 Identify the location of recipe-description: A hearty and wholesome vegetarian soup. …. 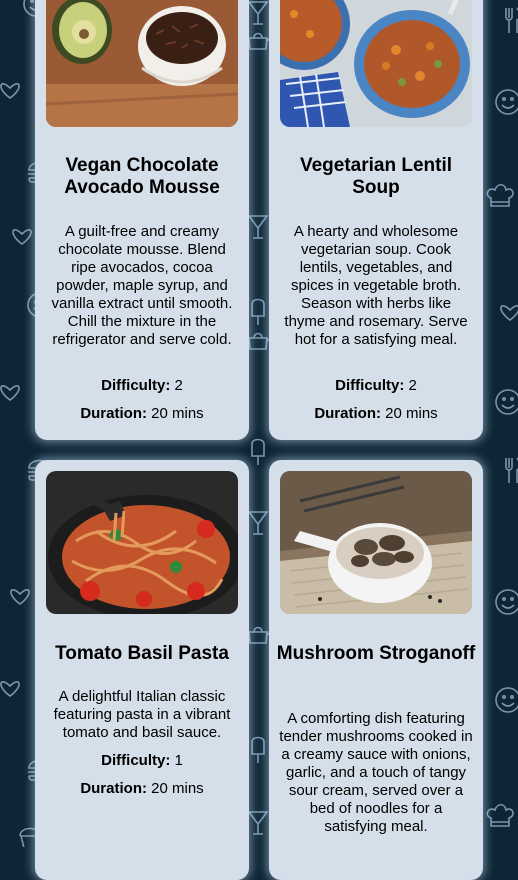
(376, 285).